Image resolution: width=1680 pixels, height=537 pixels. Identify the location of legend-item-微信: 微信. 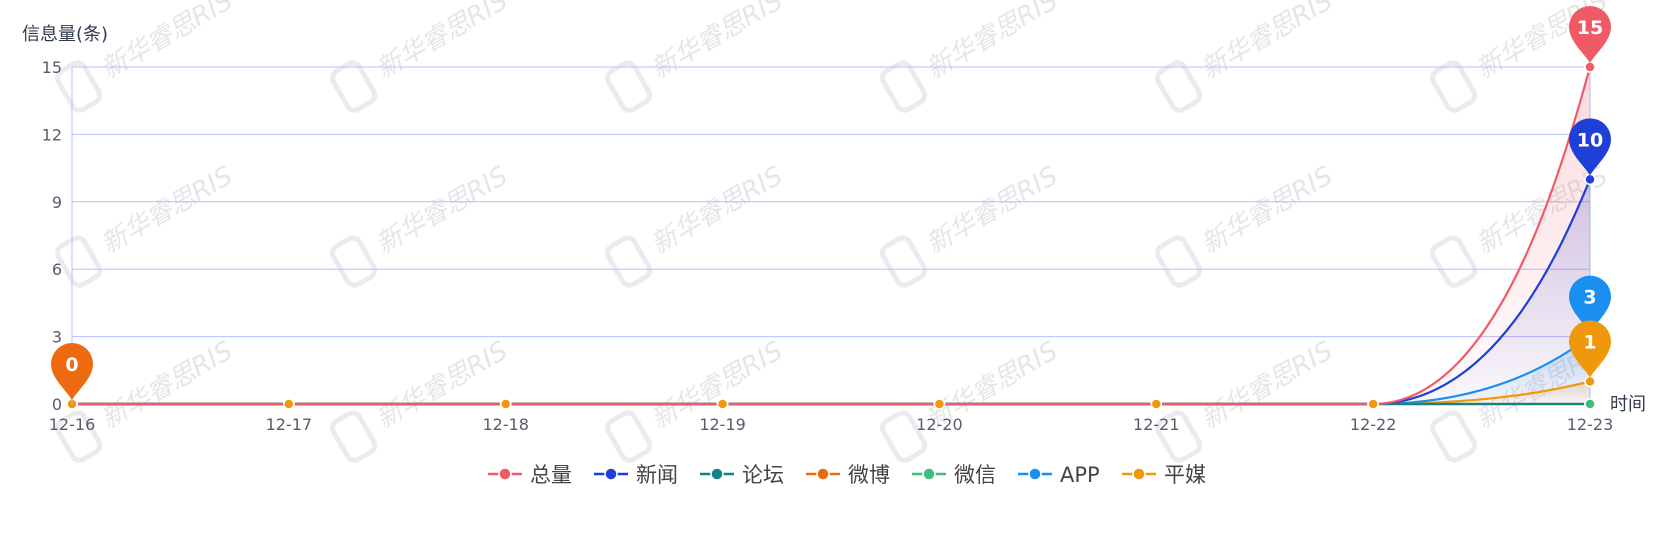
(954, 475).